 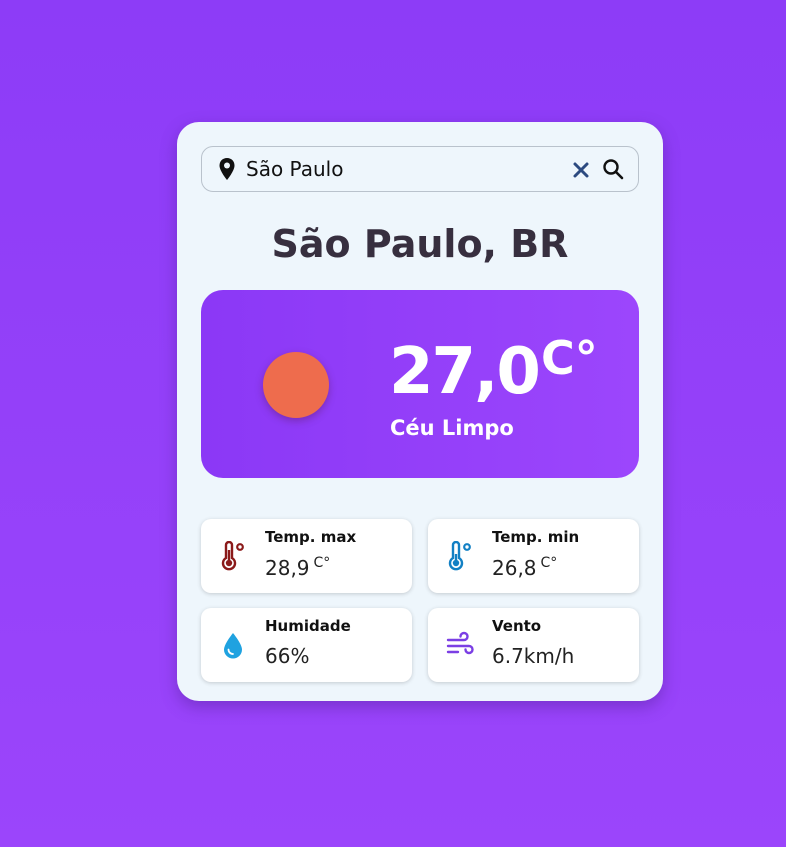 I want to click on wind-label: Vento, so click(x=517, y=626).